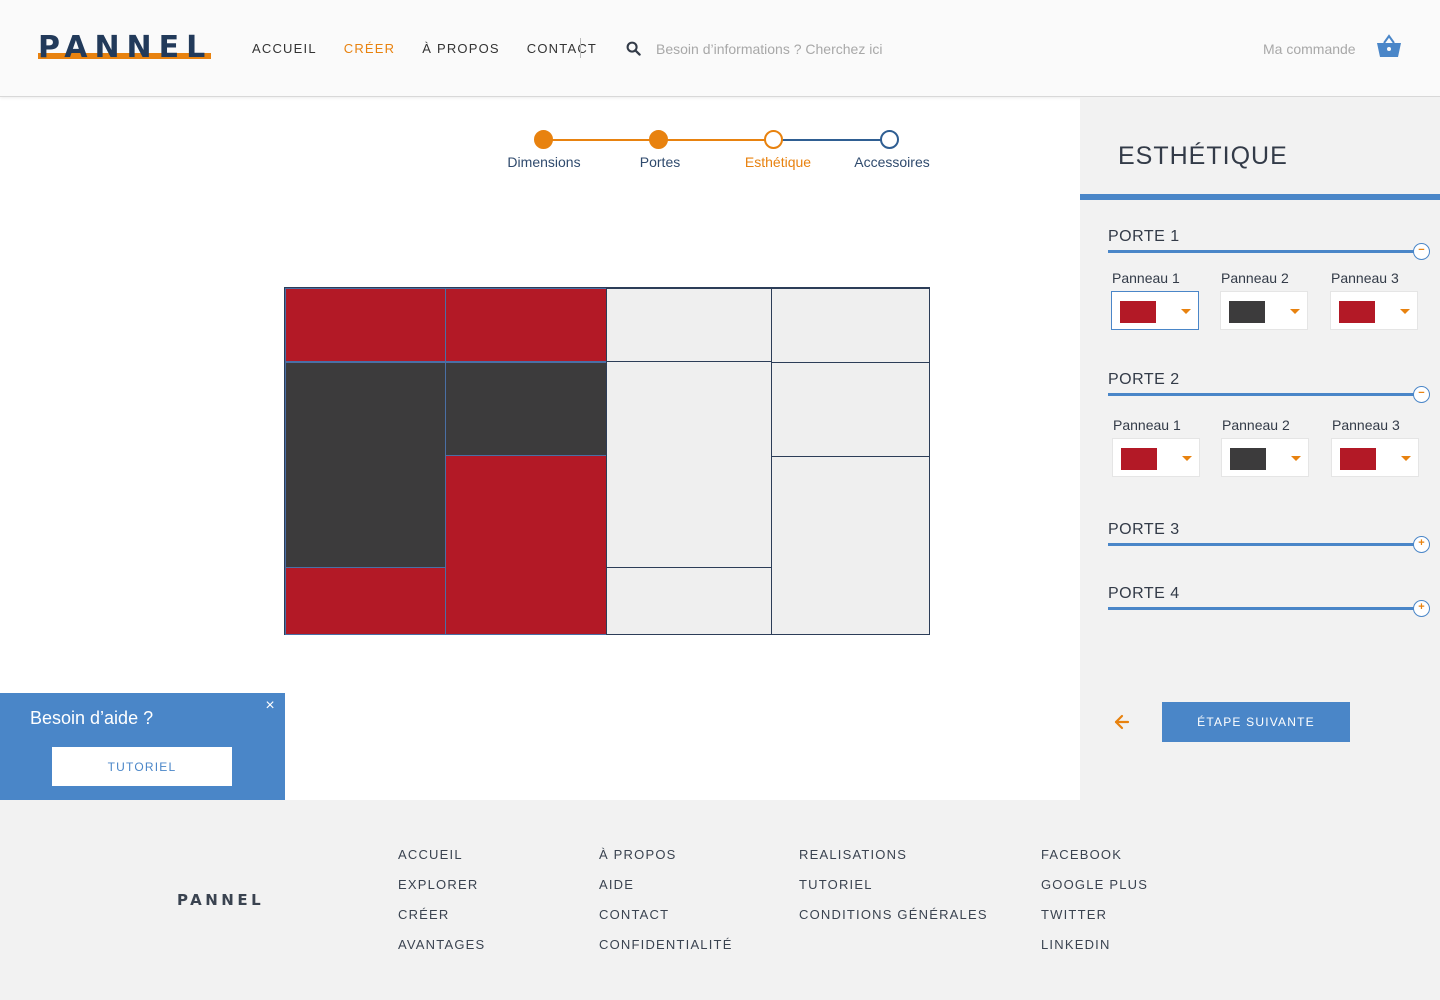  I want to click on footer-link-google-plus: GOOGLE PLUS, so click(1094, 892).